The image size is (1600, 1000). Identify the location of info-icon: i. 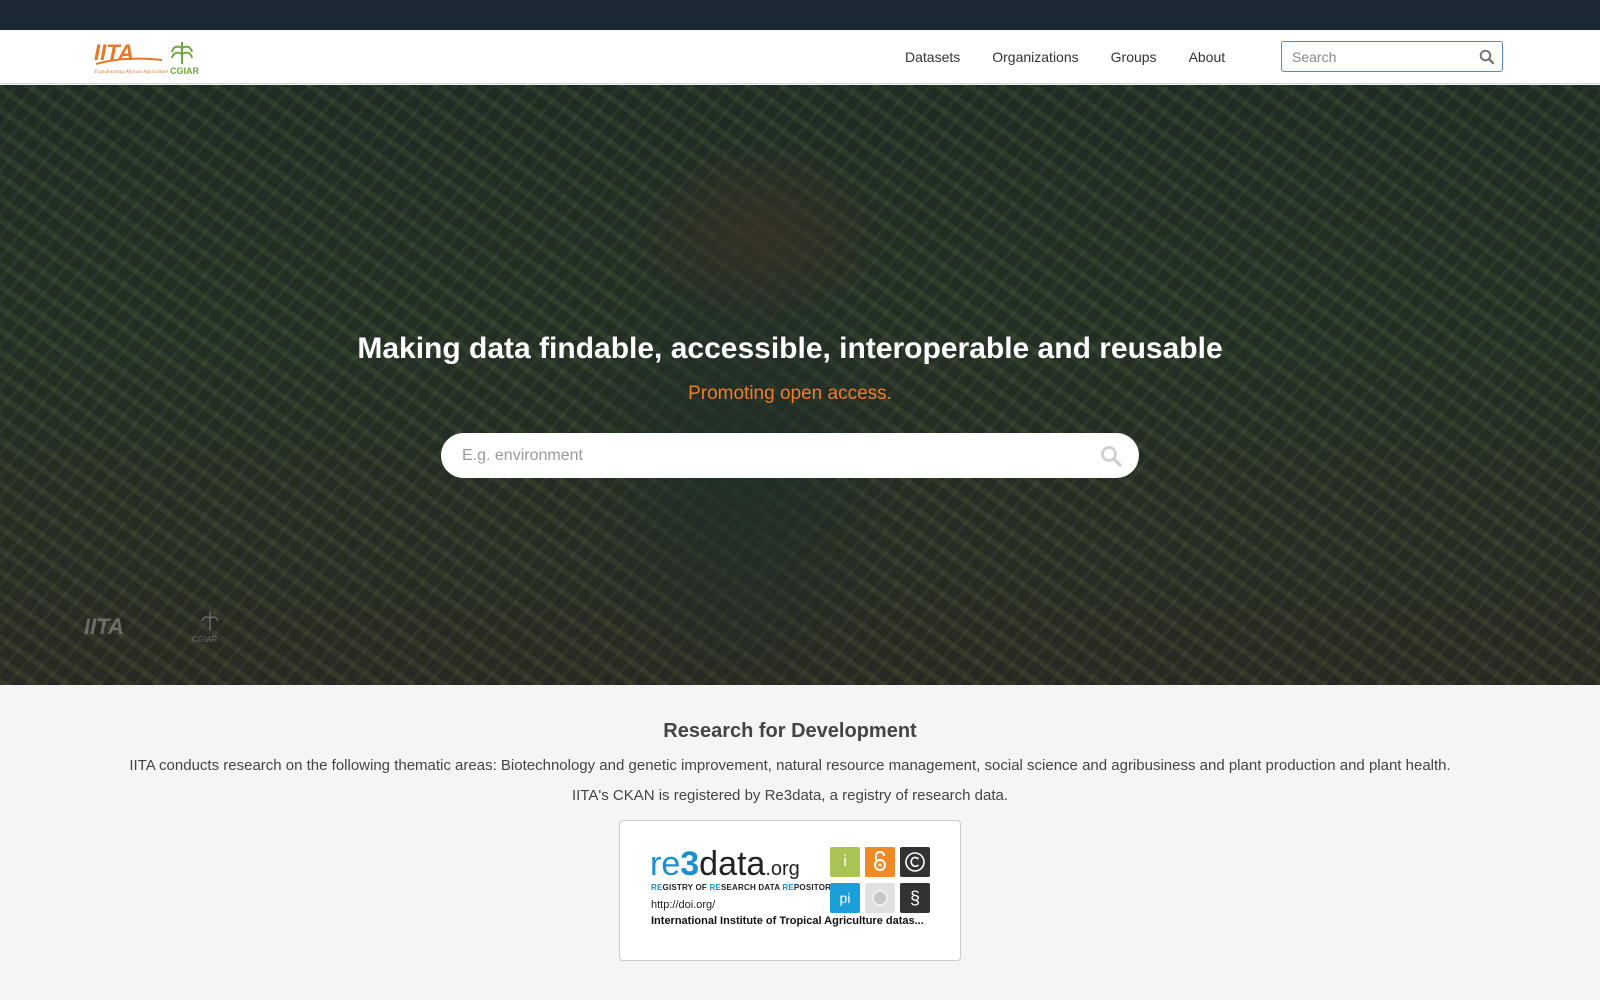
(845, 862).